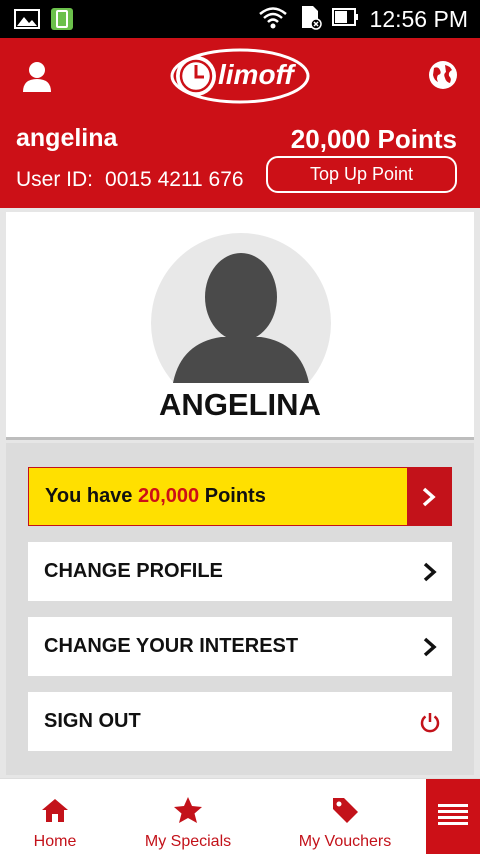 The height and width of the screenshot is (854, 480). What do you see at coordinates (67, 138) in the screenshot?
I see `username: angelina` at bounding box center [67, 138].